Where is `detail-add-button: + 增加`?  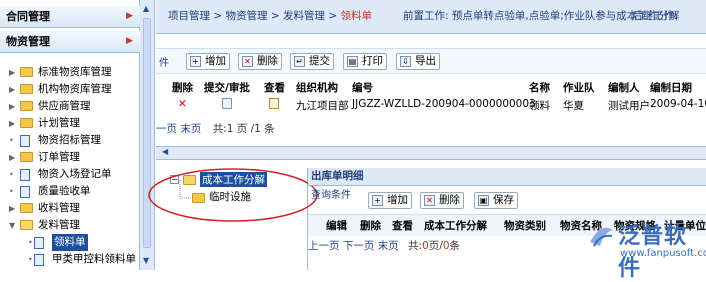 detail-add-button: + 增加 is located at coordinates (390, 200).